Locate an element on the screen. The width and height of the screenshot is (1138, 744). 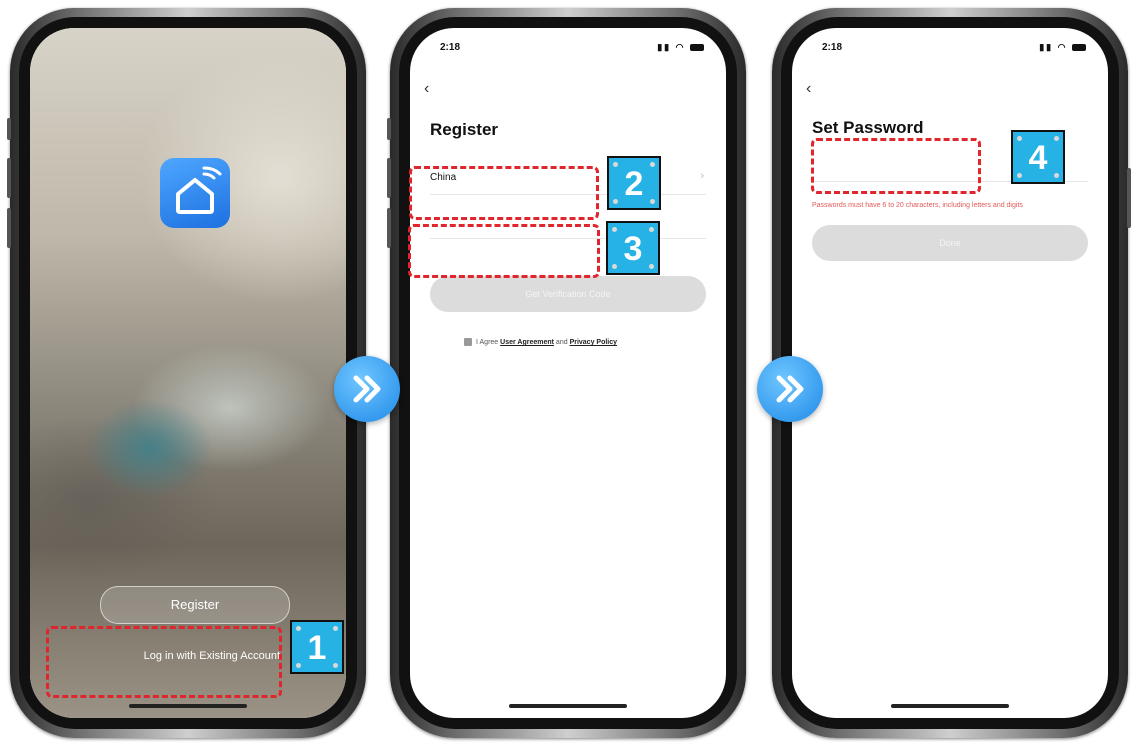
step-number: 2 is located at coordinates (634, 184).